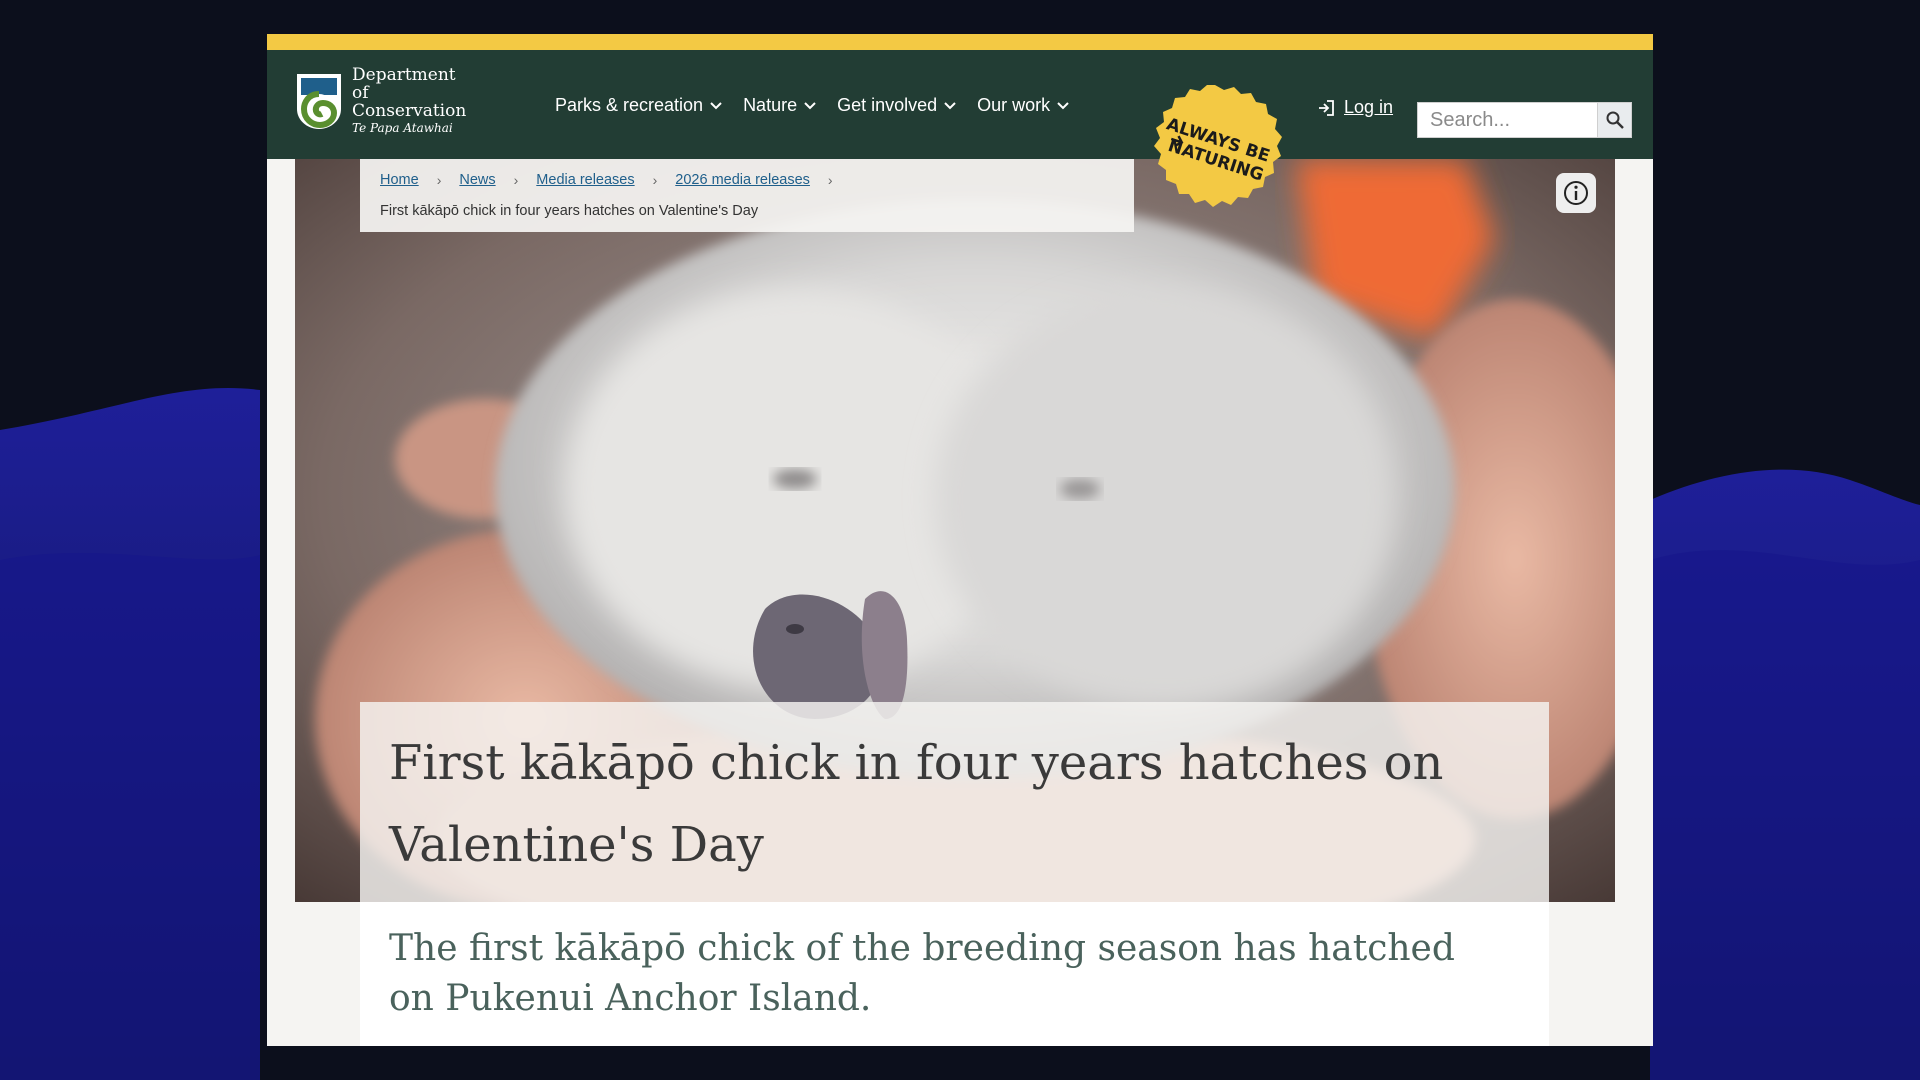 This screenshot has width=1920, height=1080. I want to click on info-icon, so click(1576, 193).